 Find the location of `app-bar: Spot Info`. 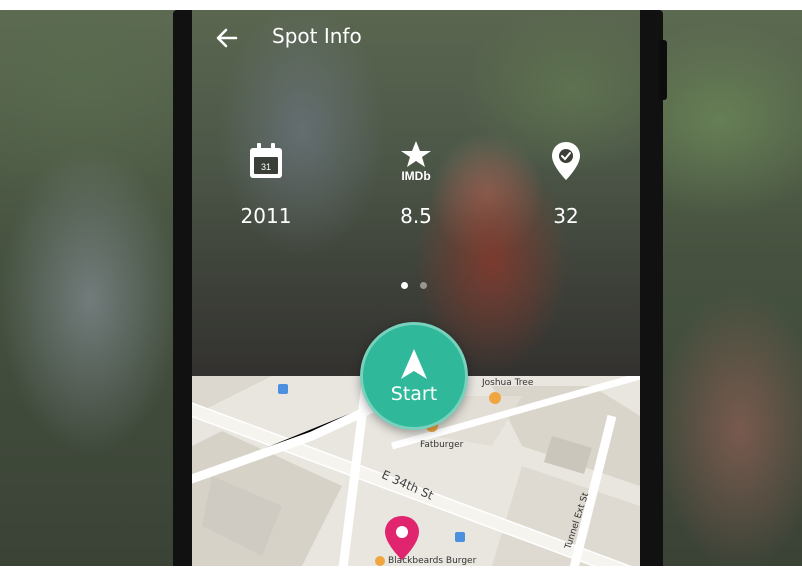

app-bar: Spot Info is located at coordinates (416, 38).